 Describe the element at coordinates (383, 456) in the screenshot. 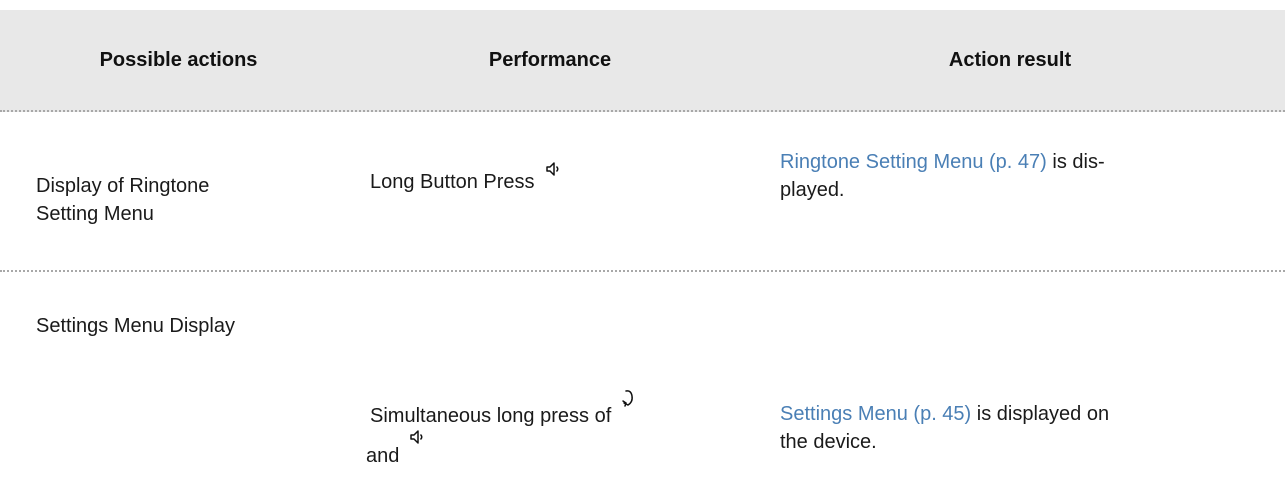

I see `performance-text-line2: and` at that location.